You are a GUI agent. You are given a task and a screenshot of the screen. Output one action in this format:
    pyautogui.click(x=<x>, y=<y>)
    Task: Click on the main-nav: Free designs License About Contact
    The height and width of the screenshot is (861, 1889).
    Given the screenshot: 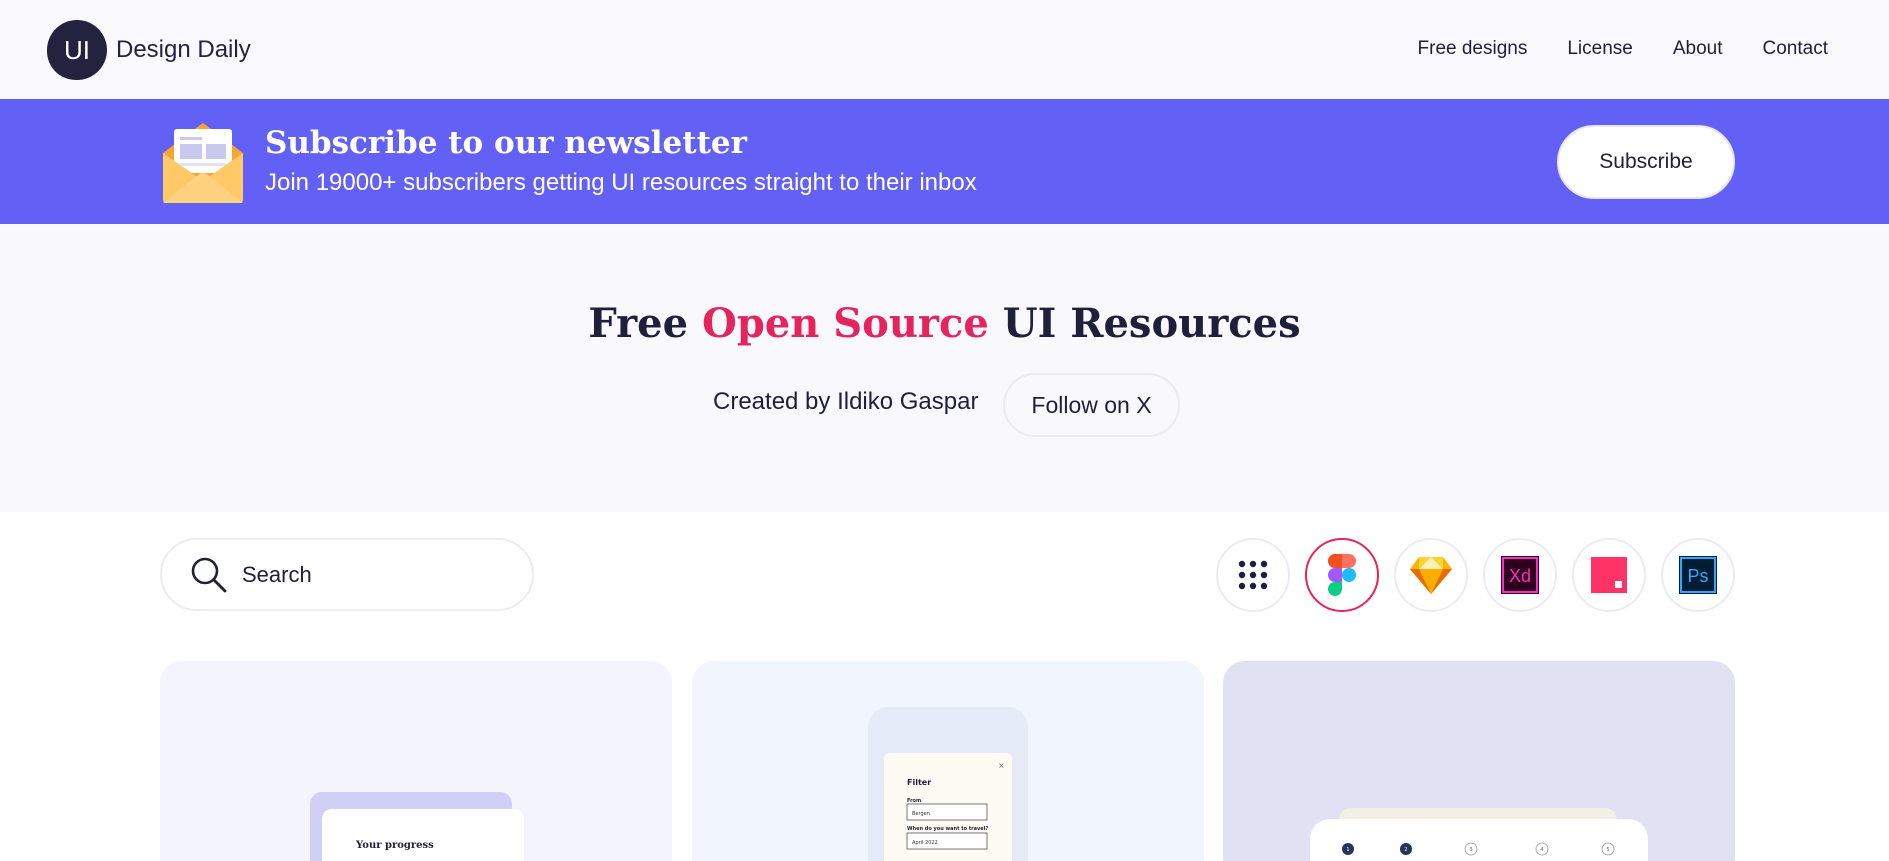 What is the action you would take?
    pyautogui.click(x=1623, y=49)
    